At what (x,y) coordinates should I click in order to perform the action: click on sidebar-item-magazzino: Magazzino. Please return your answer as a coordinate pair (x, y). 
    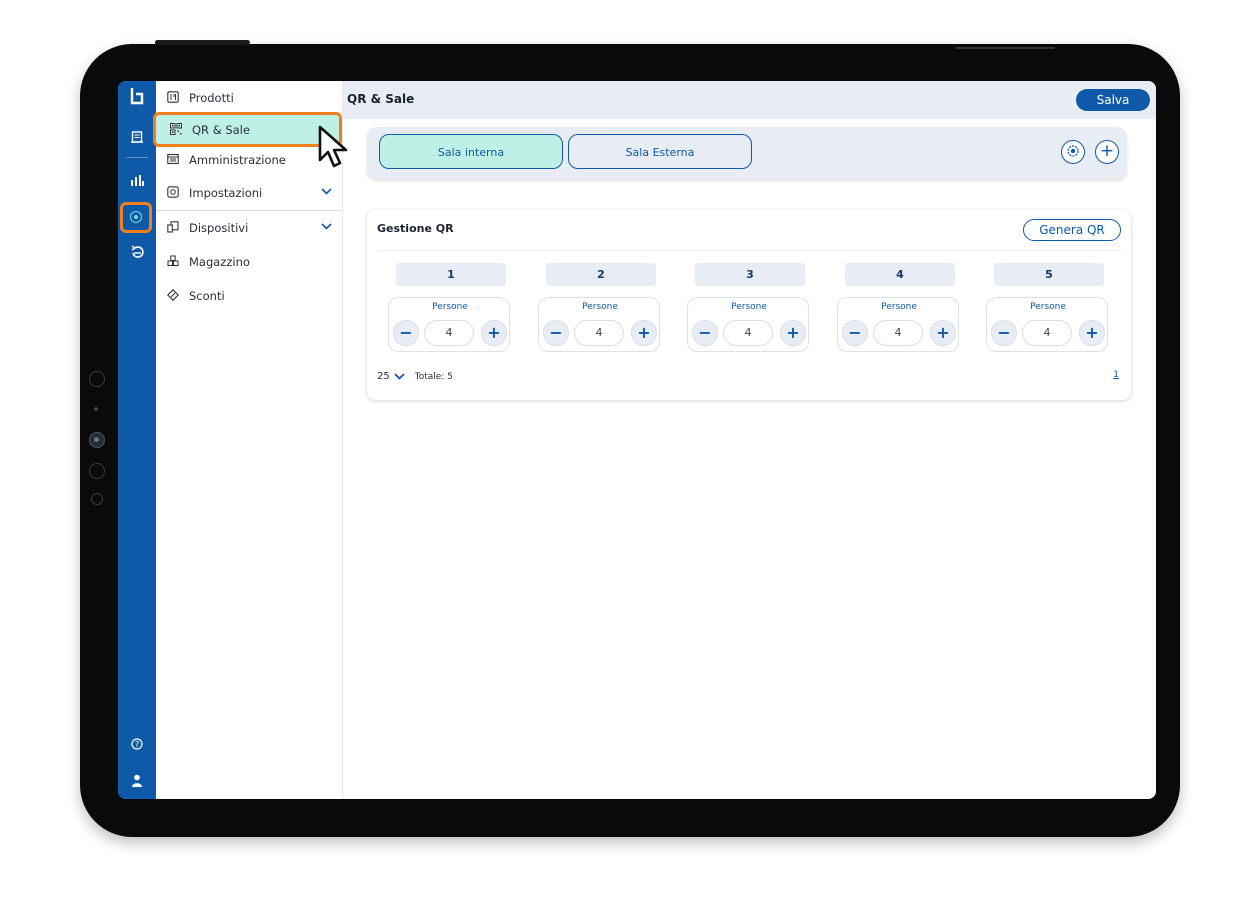
    Looking at the image, I should click on (249, 261).